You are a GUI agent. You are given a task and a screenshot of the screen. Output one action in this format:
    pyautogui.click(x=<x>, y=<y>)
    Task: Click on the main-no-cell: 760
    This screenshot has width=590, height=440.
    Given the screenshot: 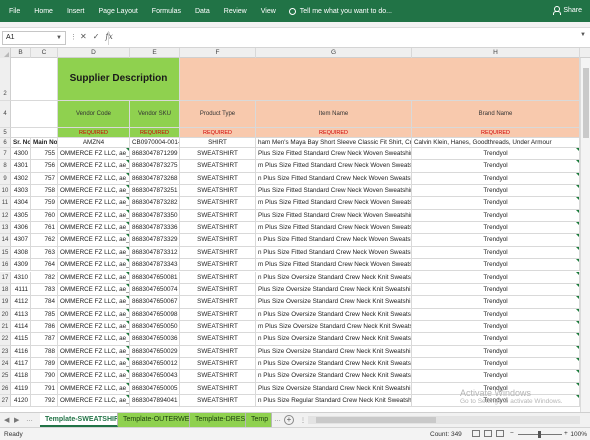 What is the action you would take?
    pyautogui.click(x=44, y=216)
    